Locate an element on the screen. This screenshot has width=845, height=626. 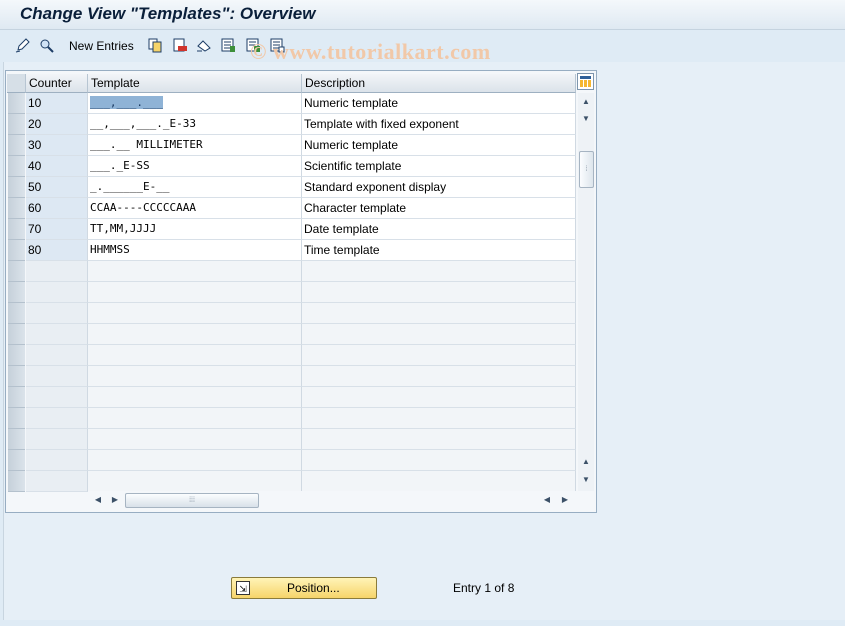
description-cell: Template with fixed exponent is located at coordinates (439, 124).